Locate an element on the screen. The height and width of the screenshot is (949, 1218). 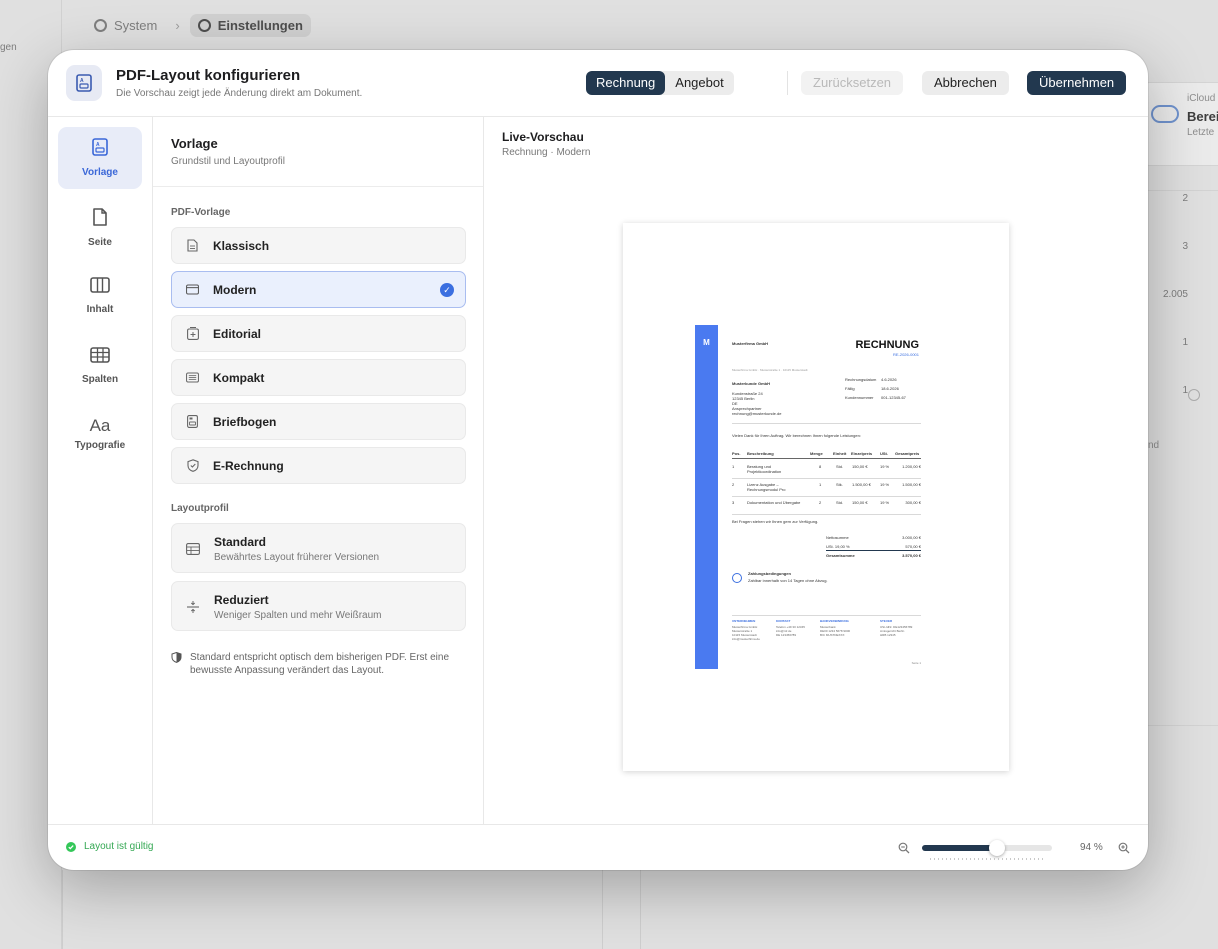
panel-header: Vorlage Grundstil und Layoutprofil is located at coordinates (318, 152).